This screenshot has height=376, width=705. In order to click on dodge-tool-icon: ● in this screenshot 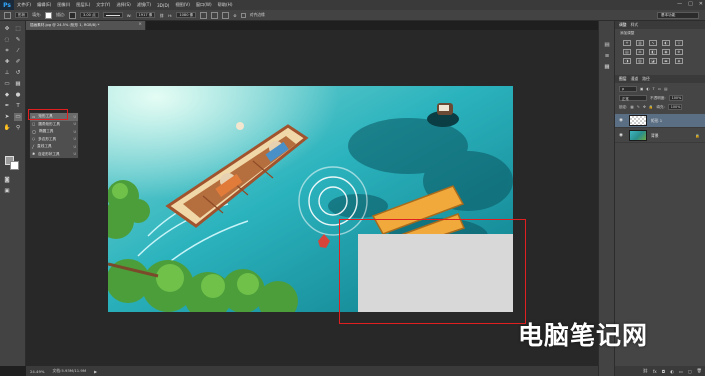, I will do `click(18, 95)`.